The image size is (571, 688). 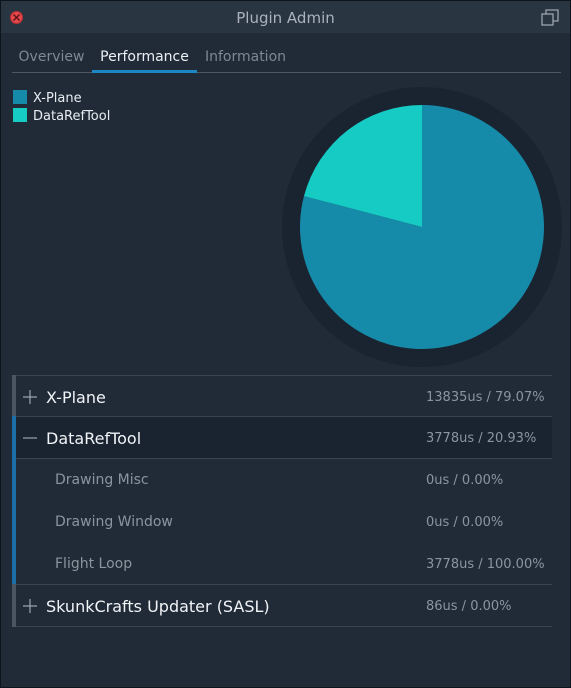 I want to click on row-name: DataRefTool, so click(x=94, y=438).